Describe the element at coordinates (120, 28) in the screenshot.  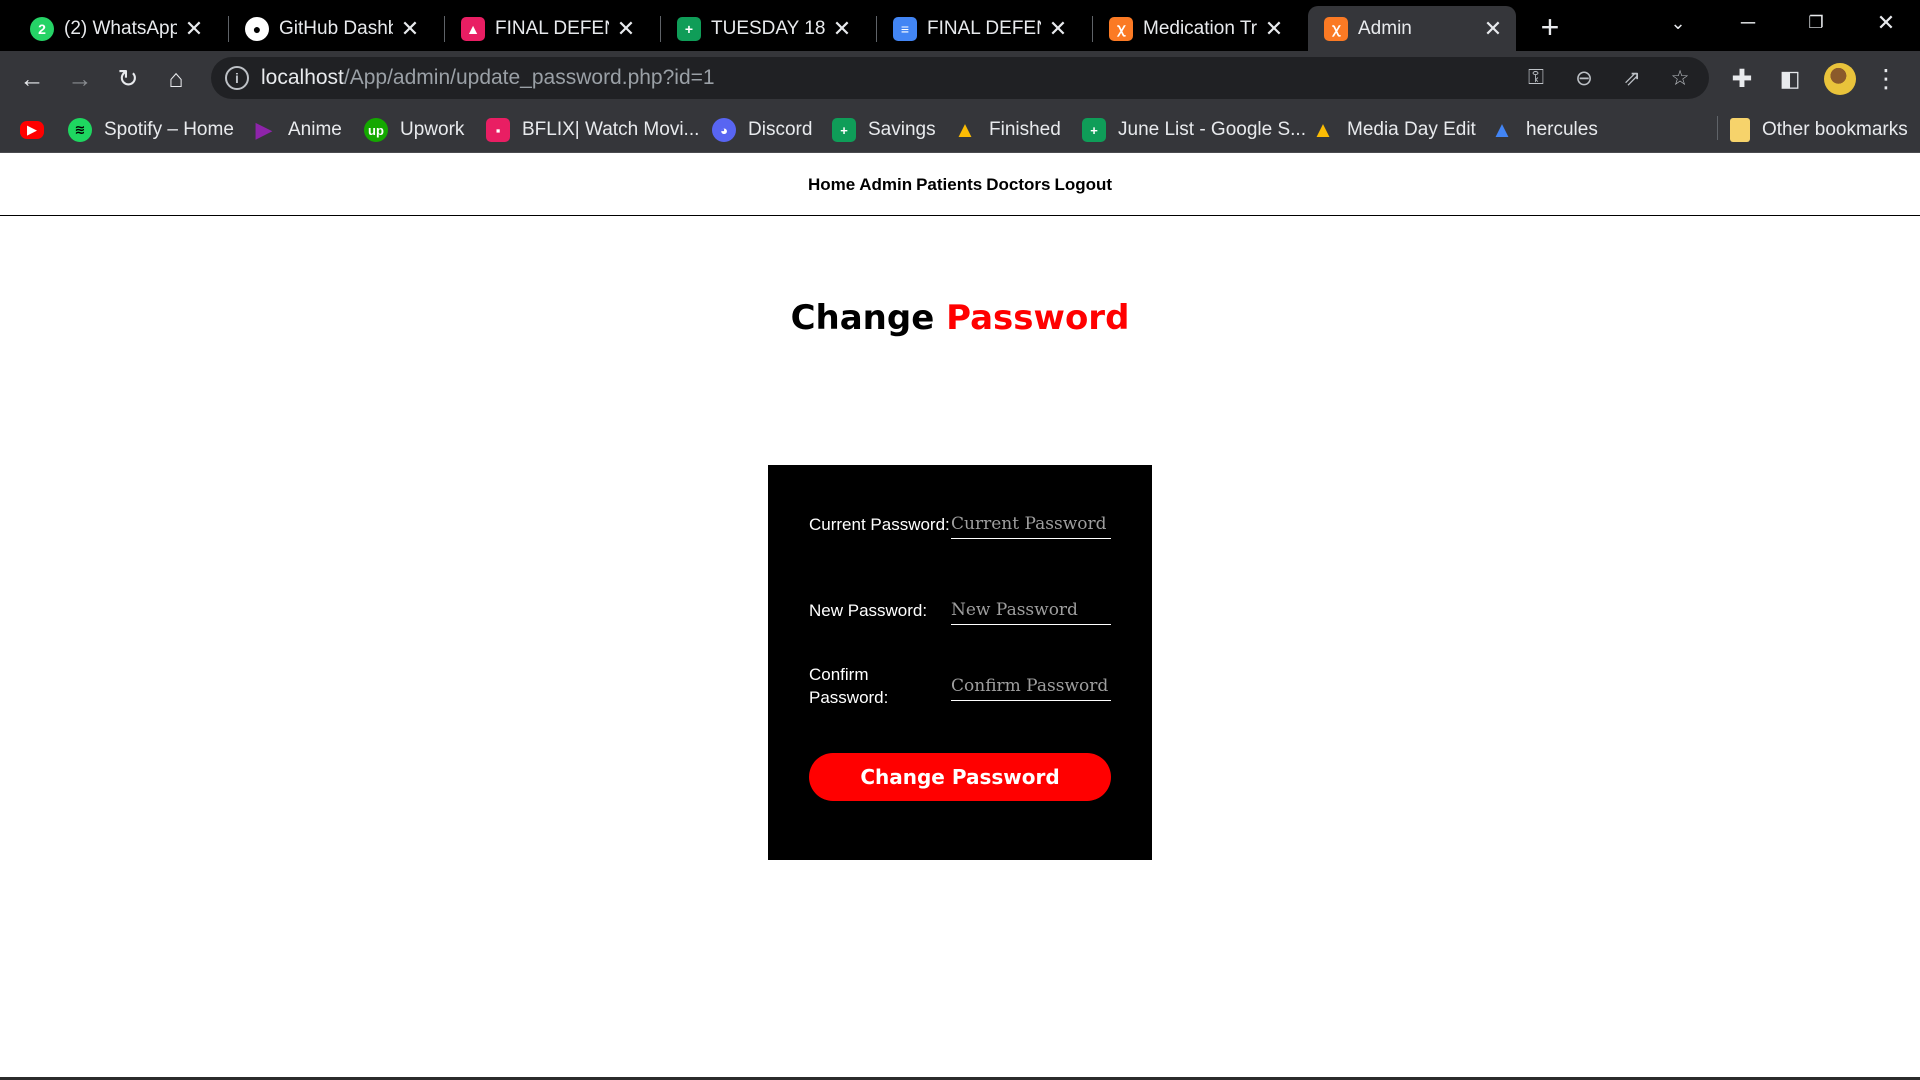
I see `tab-title: (2) WhatsApp` at that location.